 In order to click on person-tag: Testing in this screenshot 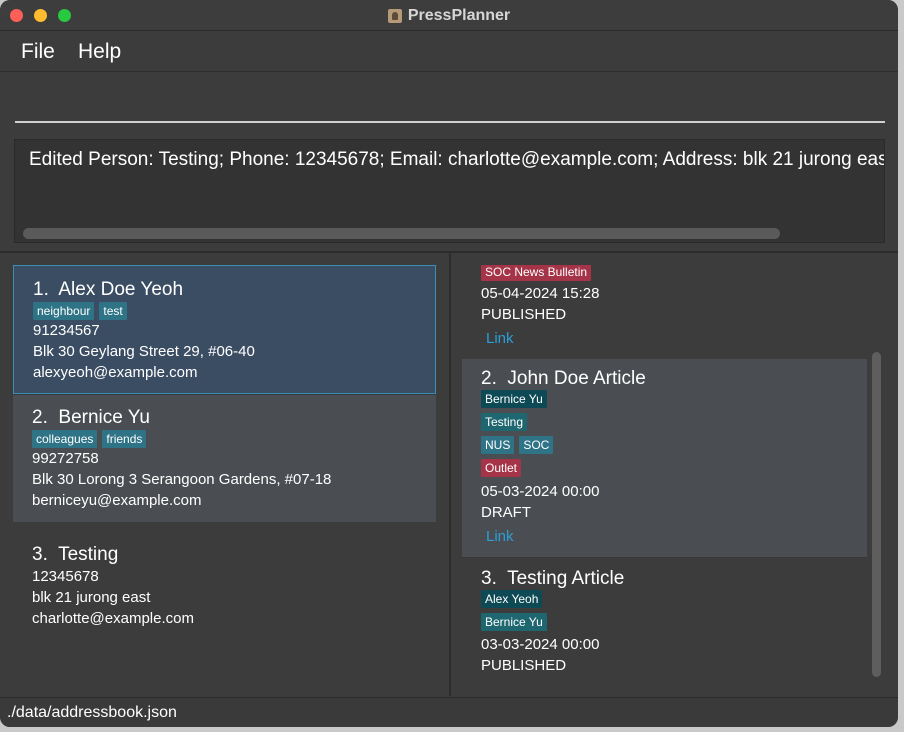, I will do `click(504, 422)`.